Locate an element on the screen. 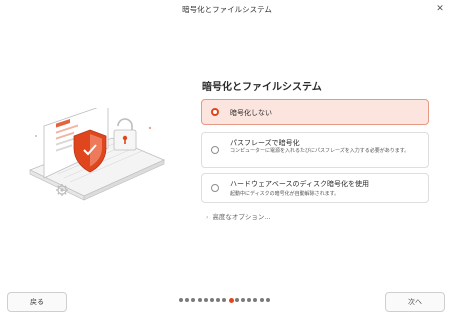  radio-passphrase-encryption is located at coordinates (215, 150).